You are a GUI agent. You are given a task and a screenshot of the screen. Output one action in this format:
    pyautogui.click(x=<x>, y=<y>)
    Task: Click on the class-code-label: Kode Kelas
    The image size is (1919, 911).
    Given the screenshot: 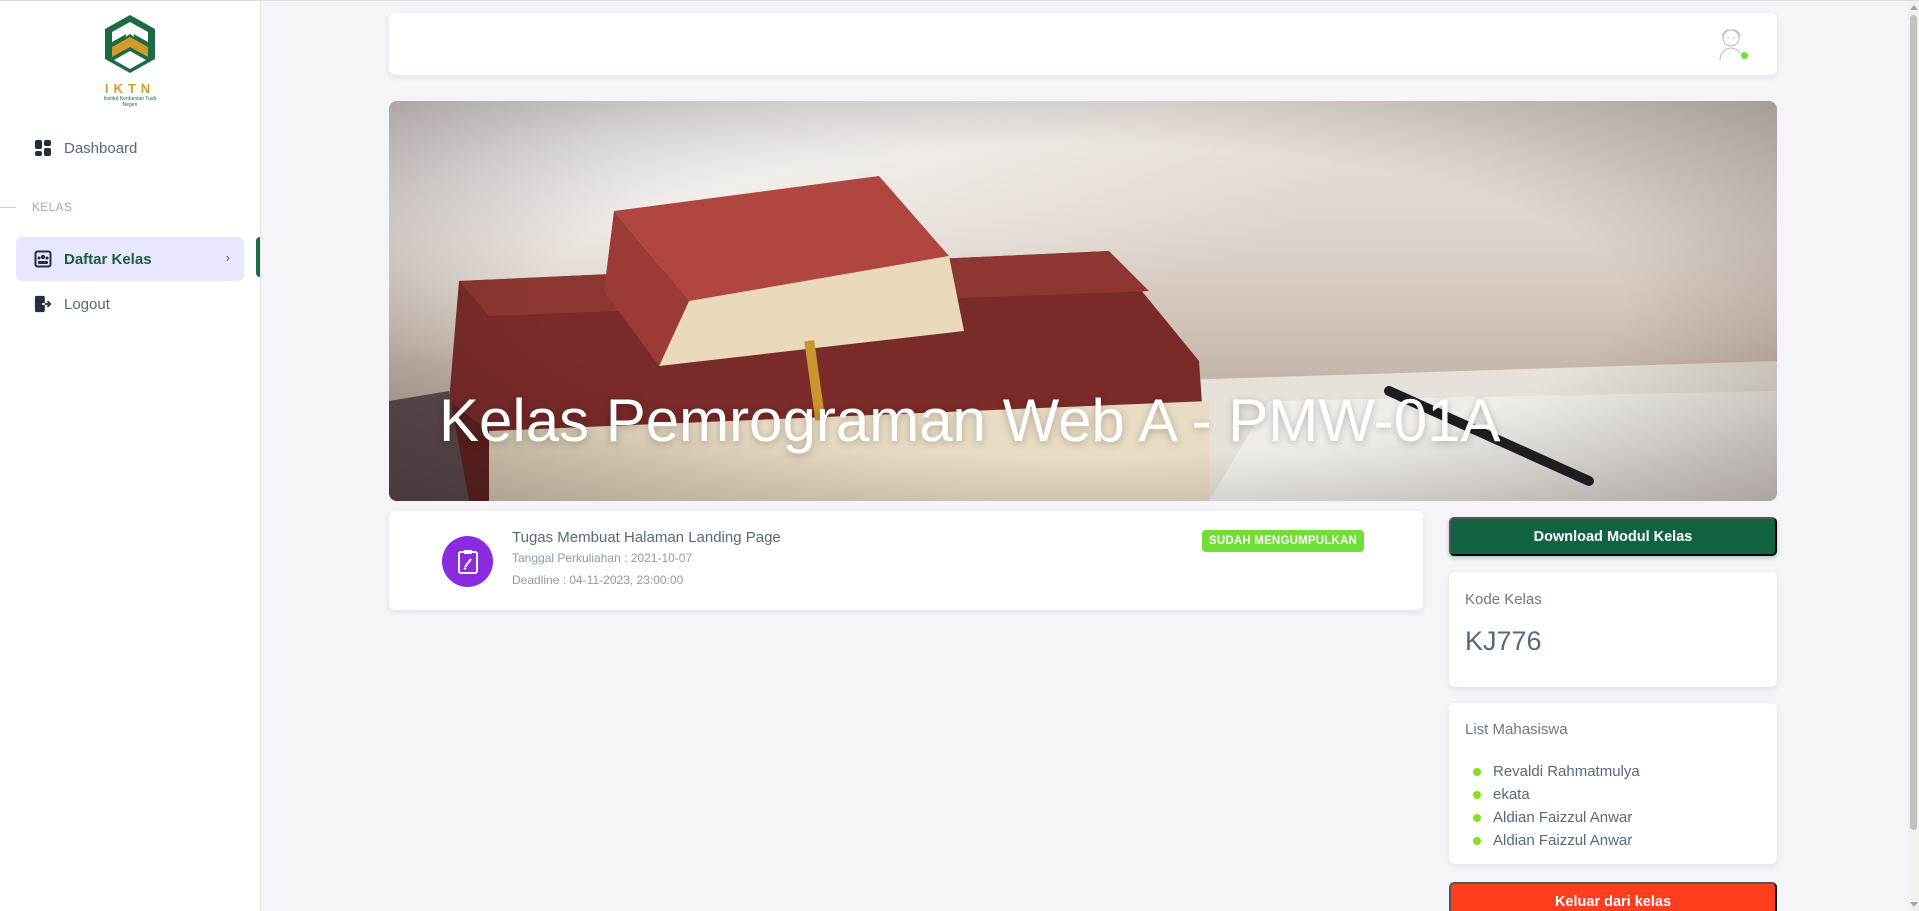 What is the action you would take?
    pyautogui.click(x=1503, y=599)
    